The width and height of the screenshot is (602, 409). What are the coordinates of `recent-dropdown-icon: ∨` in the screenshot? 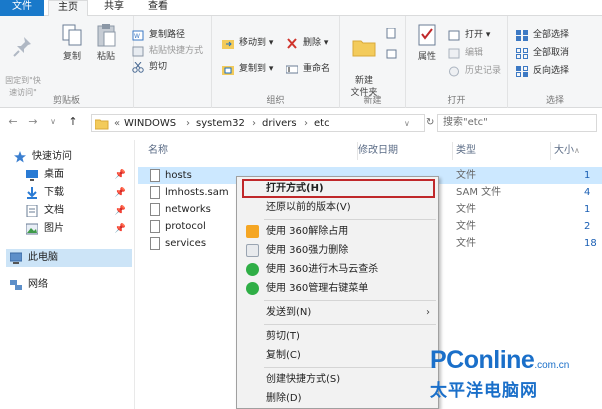 It's located at (53, 122).